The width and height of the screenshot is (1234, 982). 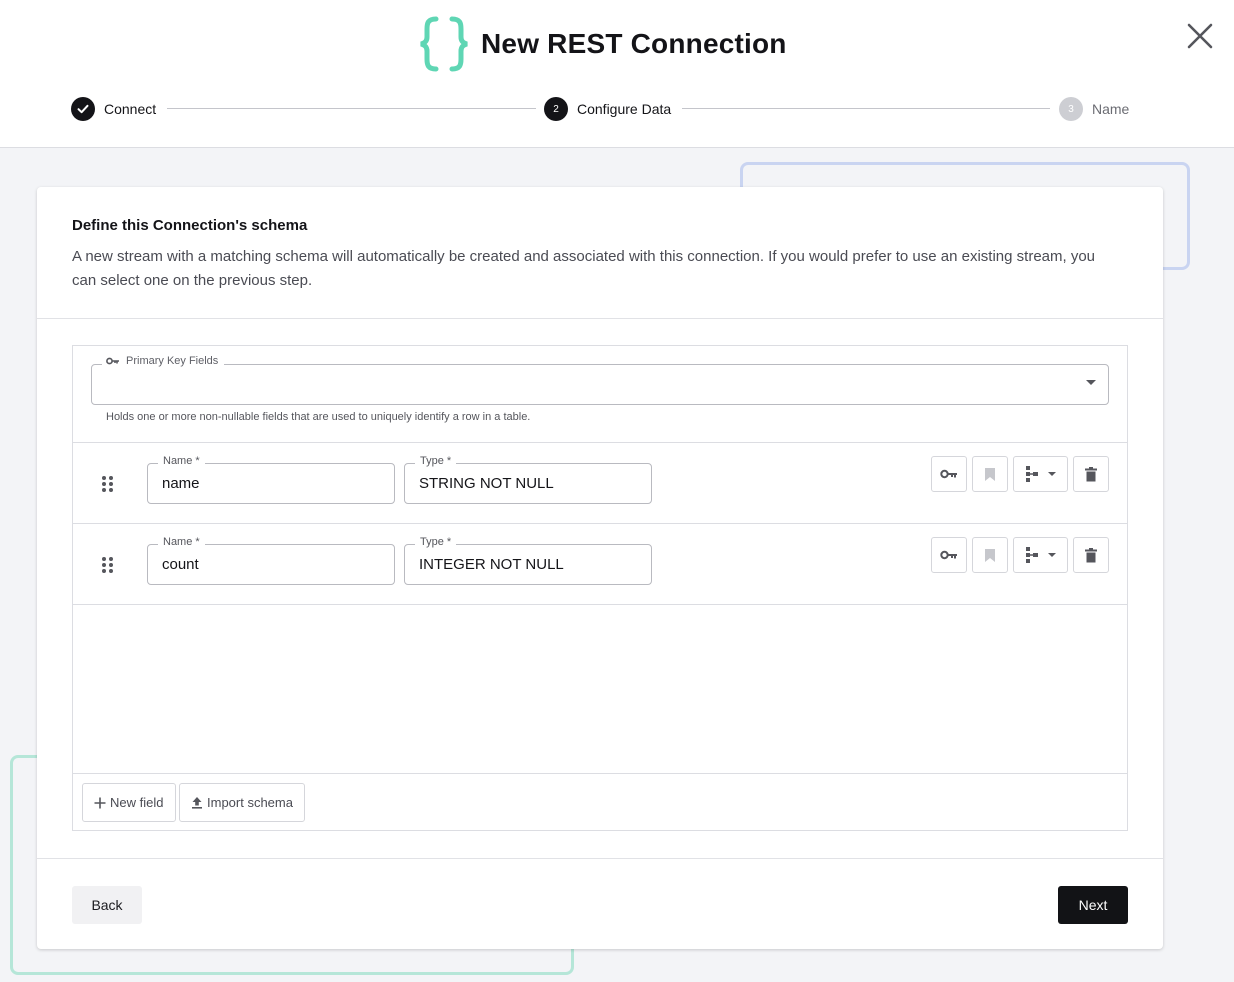 What do you see at coordinates (486, 483) in the screenshot?
I see `field-type-value: STRING NOT NULL` at bounding box center [486, 483].